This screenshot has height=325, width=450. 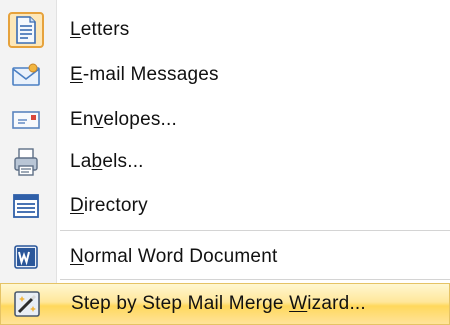 I want to click on menu-item-label: Normal Word Document, so click(x=174, y=256).